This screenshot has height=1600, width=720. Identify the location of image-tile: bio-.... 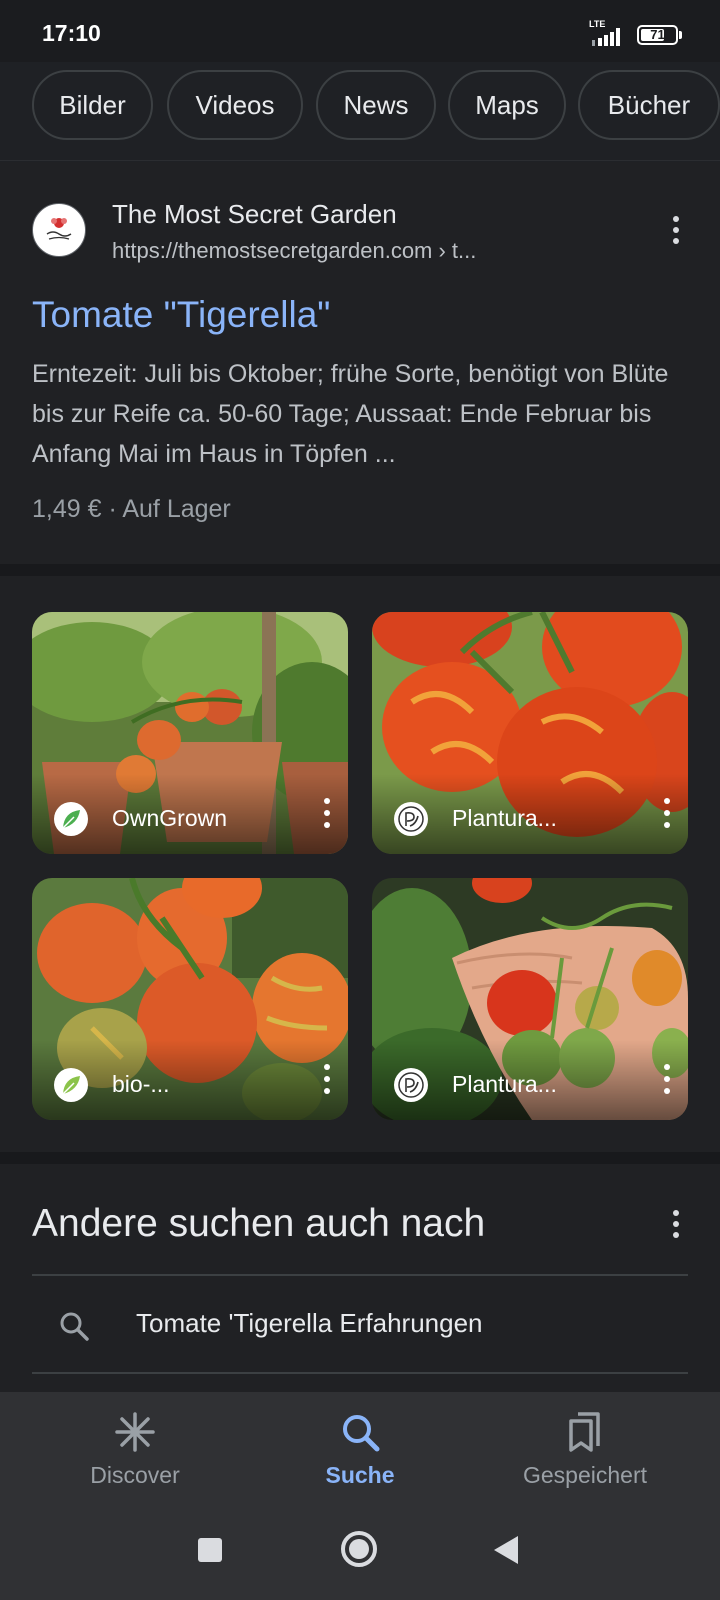
(190, 999).